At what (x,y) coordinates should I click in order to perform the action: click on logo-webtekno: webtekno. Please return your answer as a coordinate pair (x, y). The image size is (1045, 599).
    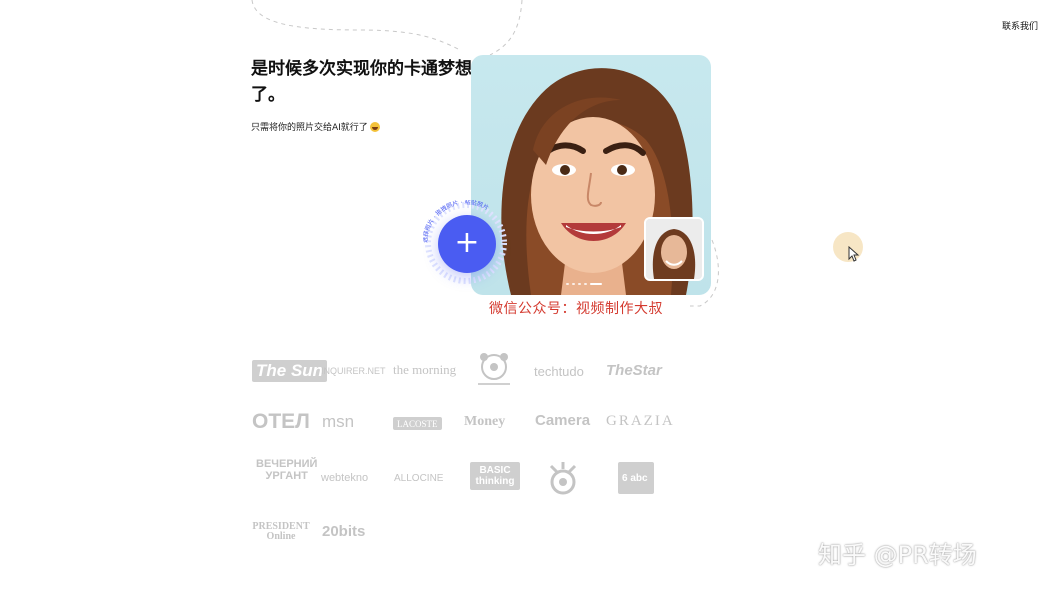
    Looking at the image, I should click on (345, 478).